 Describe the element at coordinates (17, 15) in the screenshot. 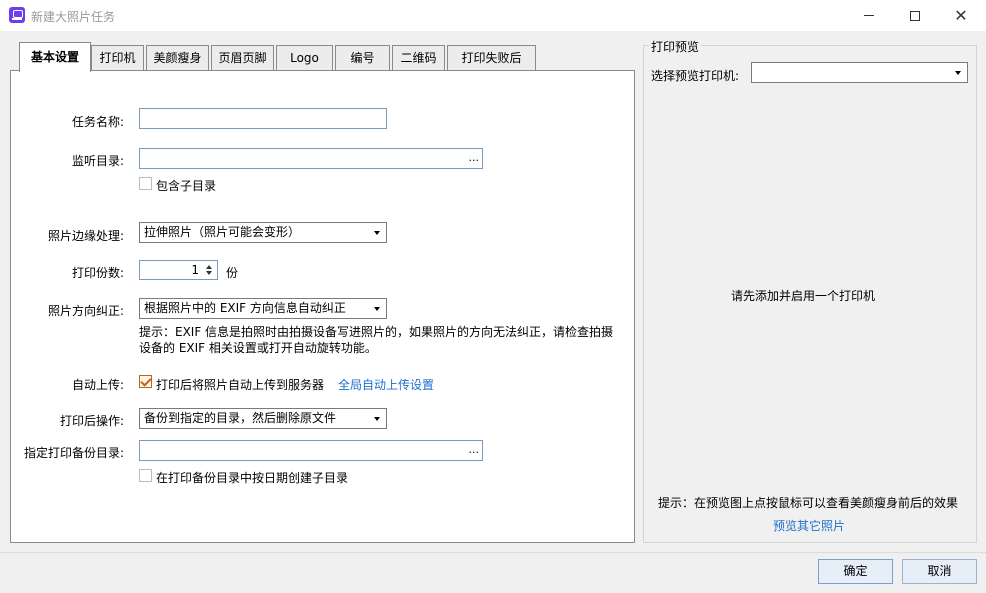

I see `app-logo-icon` at that location.